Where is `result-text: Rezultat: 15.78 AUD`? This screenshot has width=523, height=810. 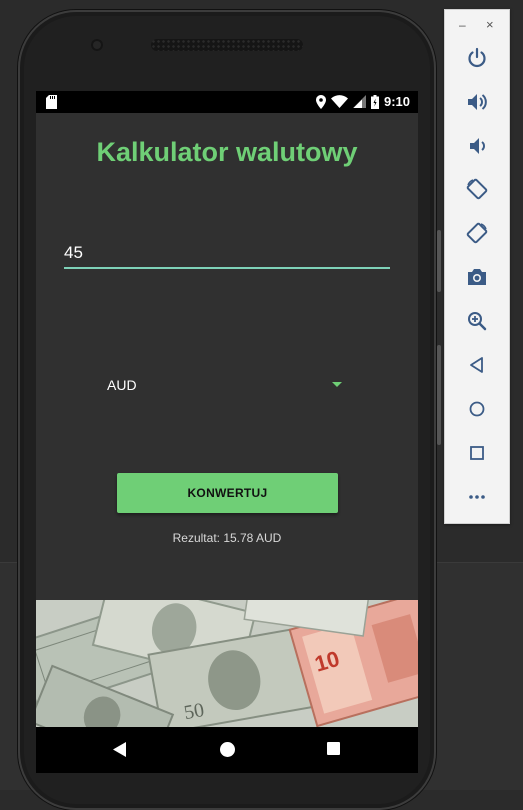
result-text: Rezultat: 15.78 AUD is located at coordinates (227, 538).